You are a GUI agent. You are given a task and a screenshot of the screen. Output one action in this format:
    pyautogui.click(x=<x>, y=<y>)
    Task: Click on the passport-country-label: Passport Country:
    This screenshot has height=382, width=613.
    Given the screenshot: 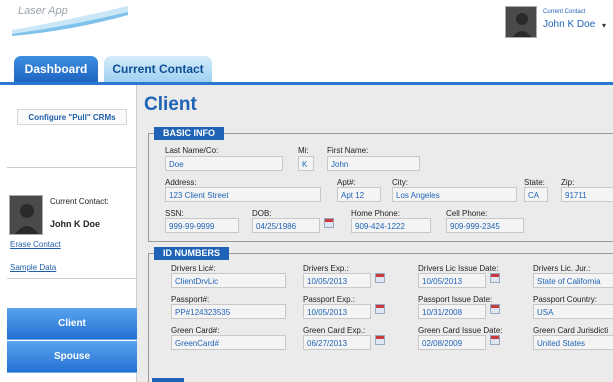 What is the action you would take?
    pyautogui.click(x=565, y=299)
    